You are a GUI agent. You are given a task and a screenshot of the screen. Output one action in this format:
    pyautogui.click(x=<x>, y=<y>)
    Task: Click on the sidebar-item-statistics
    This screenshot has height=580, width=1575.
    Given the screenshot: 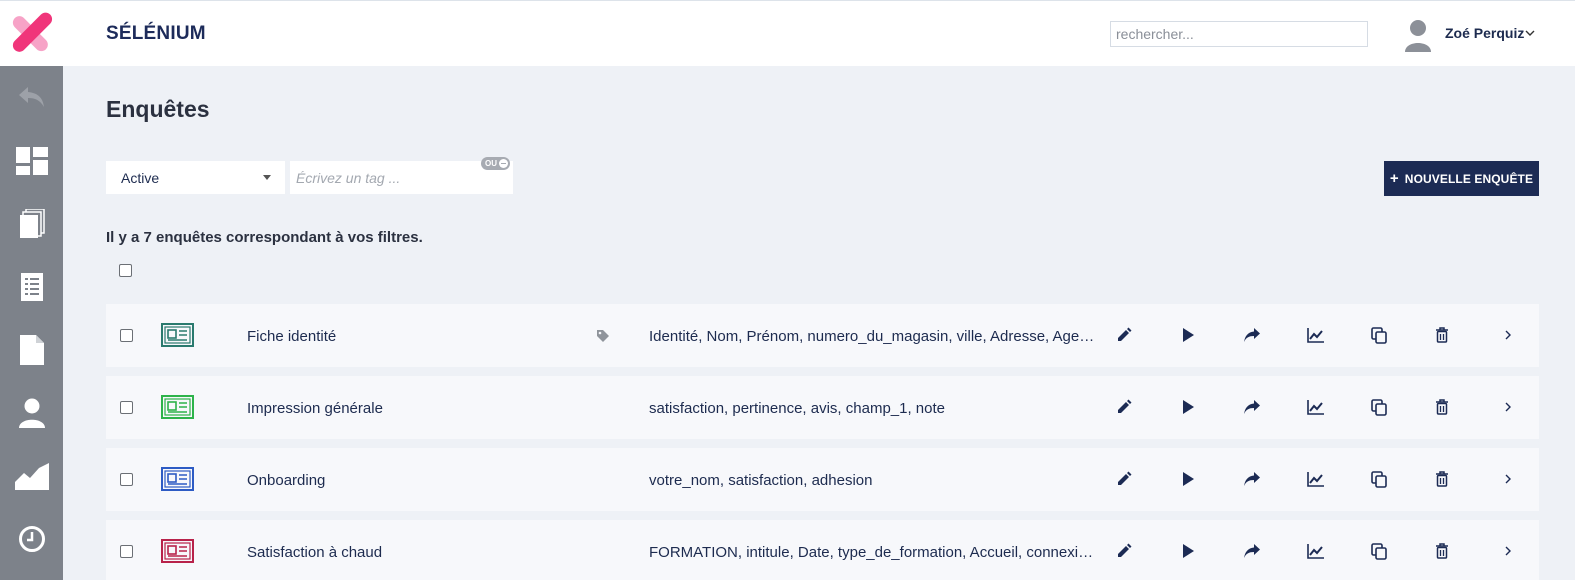 What is the action you would take?
    pyautogui.click(x=31, y=475)
    